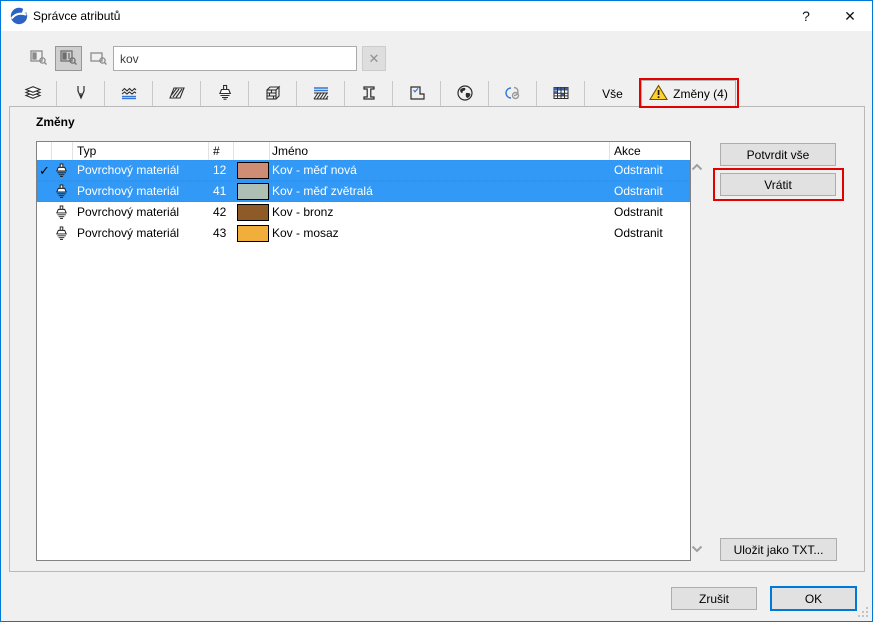 This screenshot has height=622, width=873. What do you see at coordinates (221, 151) in the screenshot?
I see `header-number: #` at bounding box center [221, 151].